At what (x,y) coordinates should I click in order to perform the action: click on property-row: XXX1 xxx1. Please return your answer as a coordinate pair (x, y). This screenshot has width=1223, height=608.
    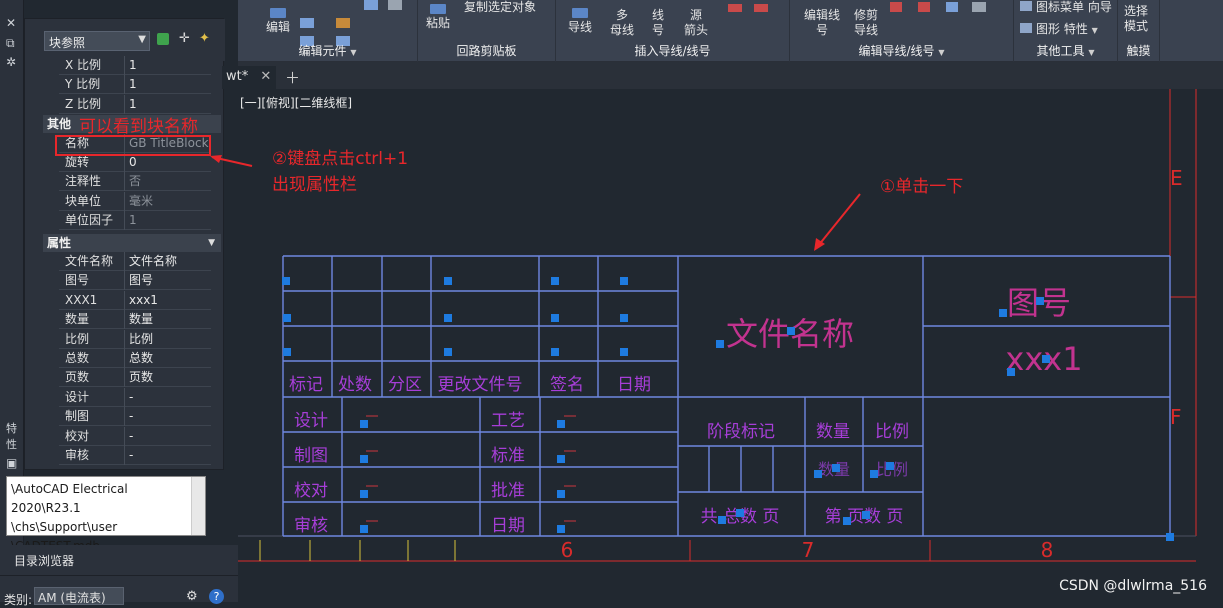
    Looking at the image, I should click on (135, 300).